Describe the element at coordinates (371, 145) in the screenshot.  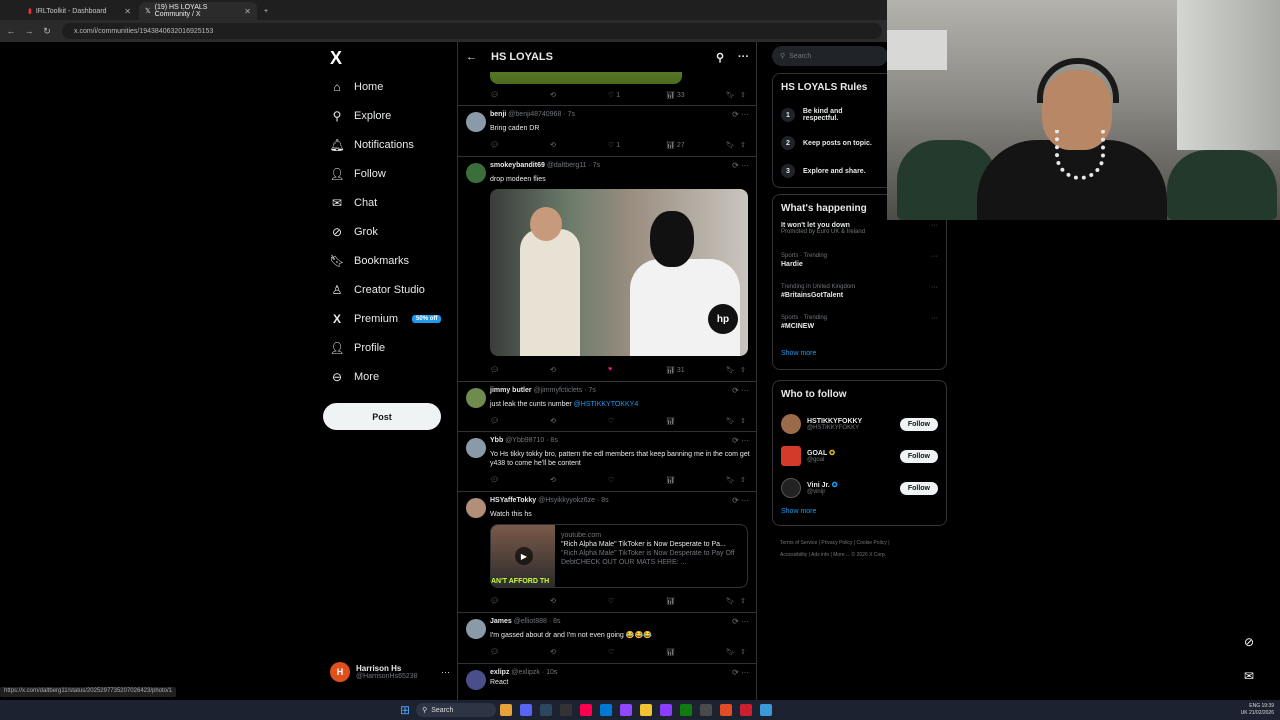
I see `nav-notifications: 🔔︎ Notifications` at that location.